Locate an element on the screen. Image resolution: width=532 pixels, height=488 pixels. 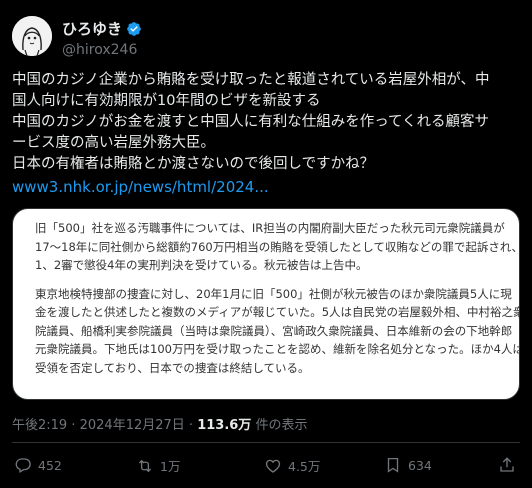
bookmark-count: 634 is located at coordinates (420, 465).